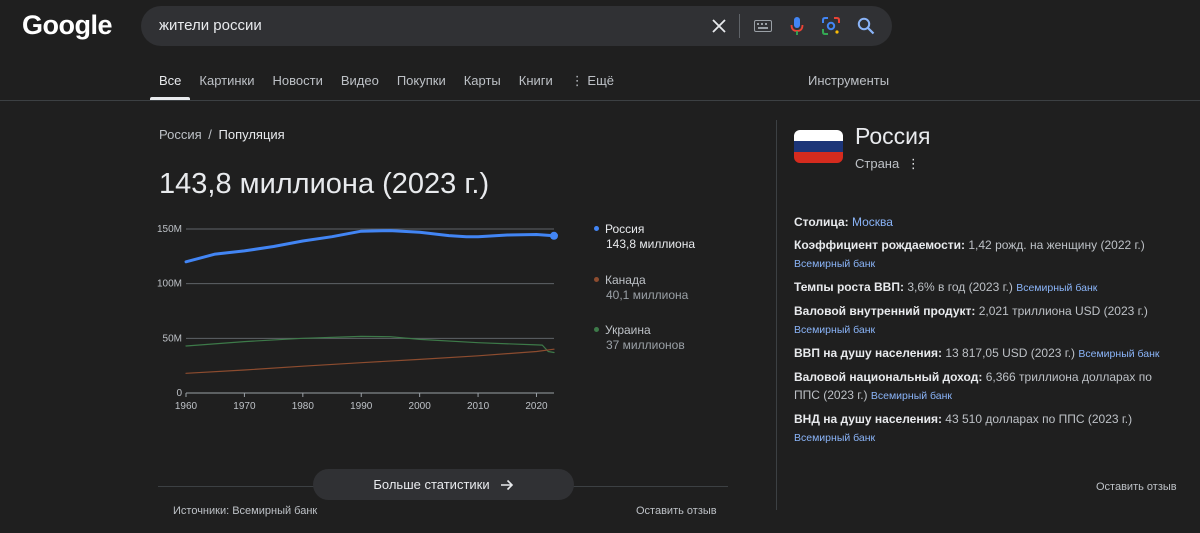 This screenshot has height=533, width=1200. Describe the element at coordinates (818, 146) in the screenshot. I see `russia-flag` at that location.